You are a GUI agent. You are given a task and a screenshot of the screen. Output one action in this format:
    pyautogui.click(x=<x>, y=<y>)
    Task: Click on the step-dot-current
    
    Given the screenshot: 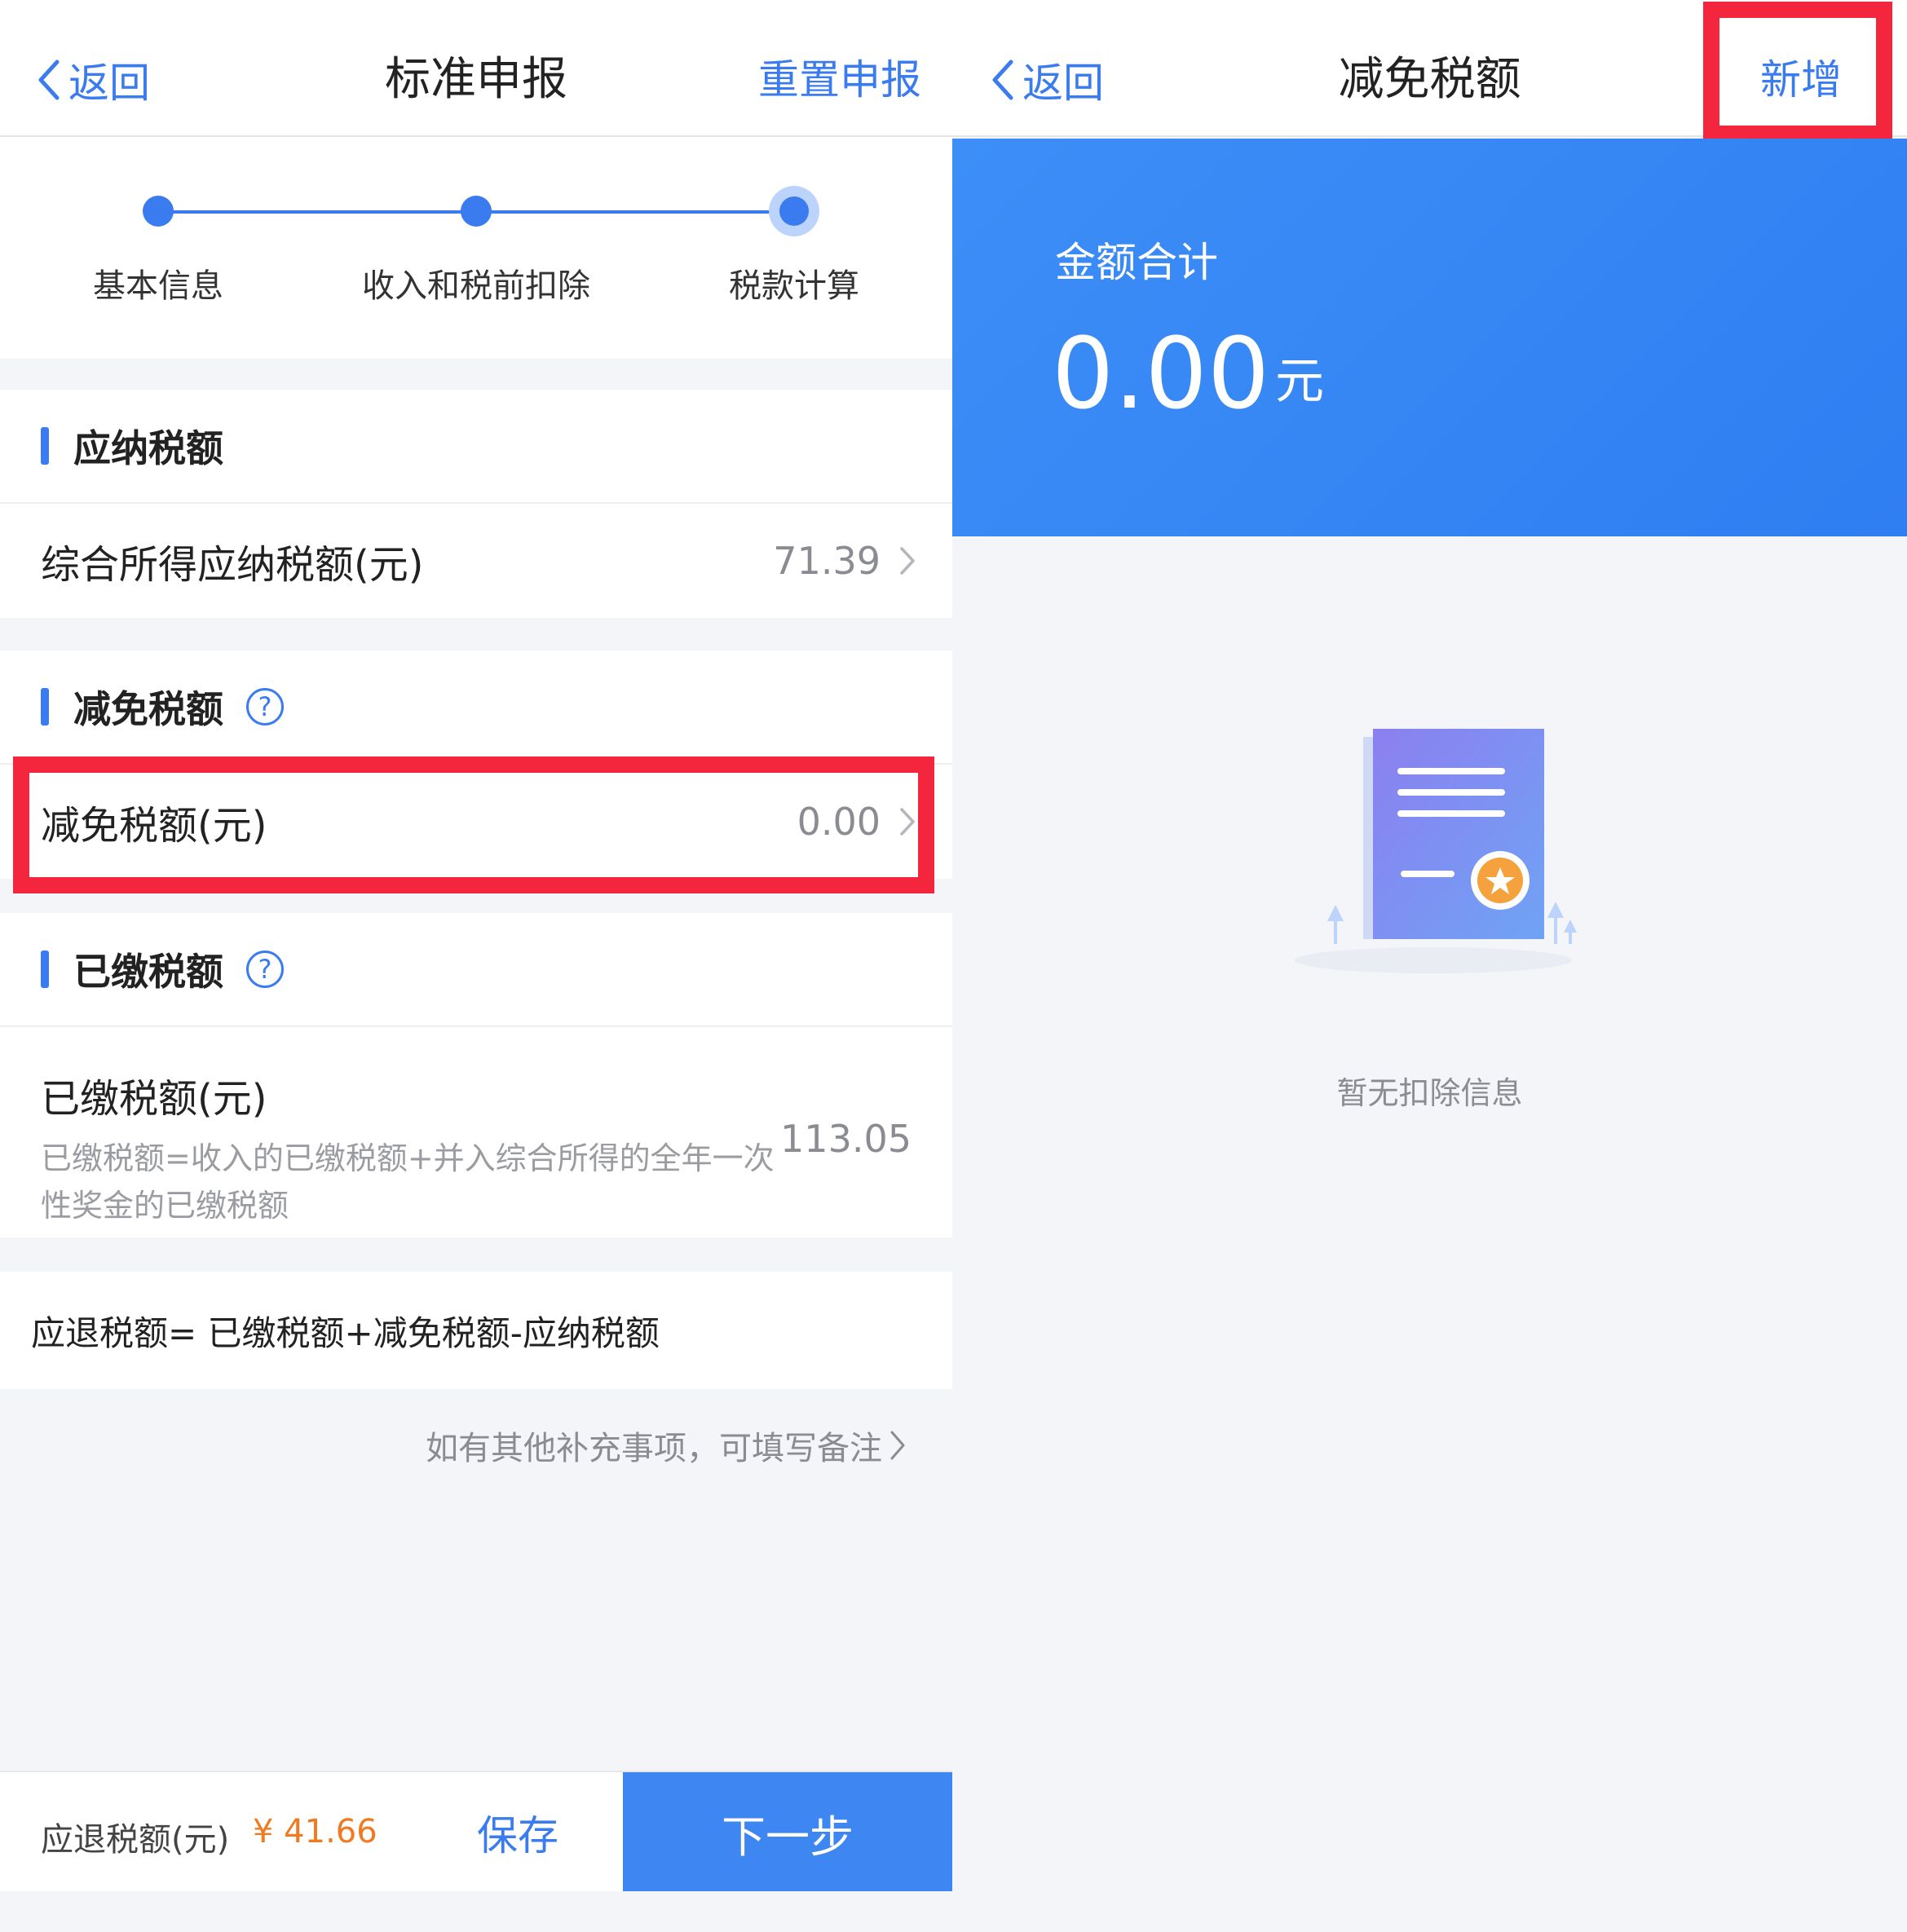 What is the action you would take?
    pyautogui.click(x=794, y=211)
    